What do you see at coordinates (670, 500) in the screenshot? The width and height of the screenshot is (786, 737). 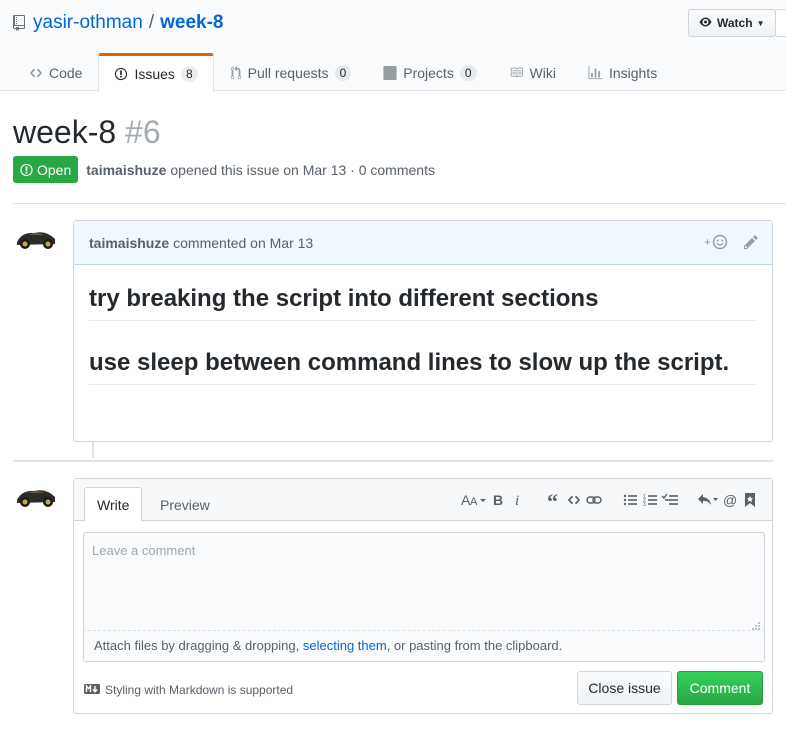 I see `task-list-icon` at bounding box center [670, 500].